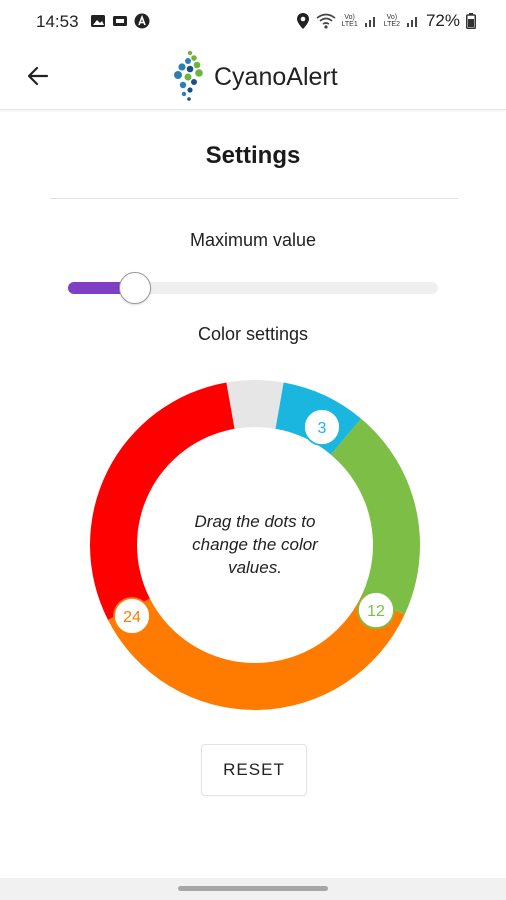 The width and height of the screenshot is (506, 900). What do you see at coordinates (391, 21) in the screenshot?
I see `sim2-label: Vo) LTE2` at bounding box center [391, 21].